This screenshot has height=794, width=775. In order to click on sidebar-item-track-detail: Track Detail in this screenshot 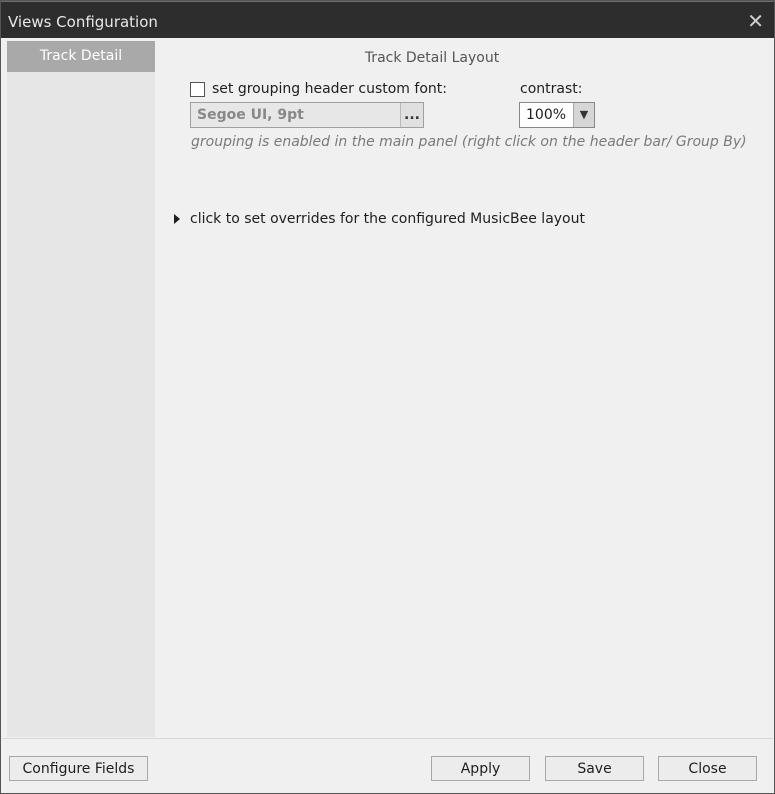, I will do `click(81, 56)`.